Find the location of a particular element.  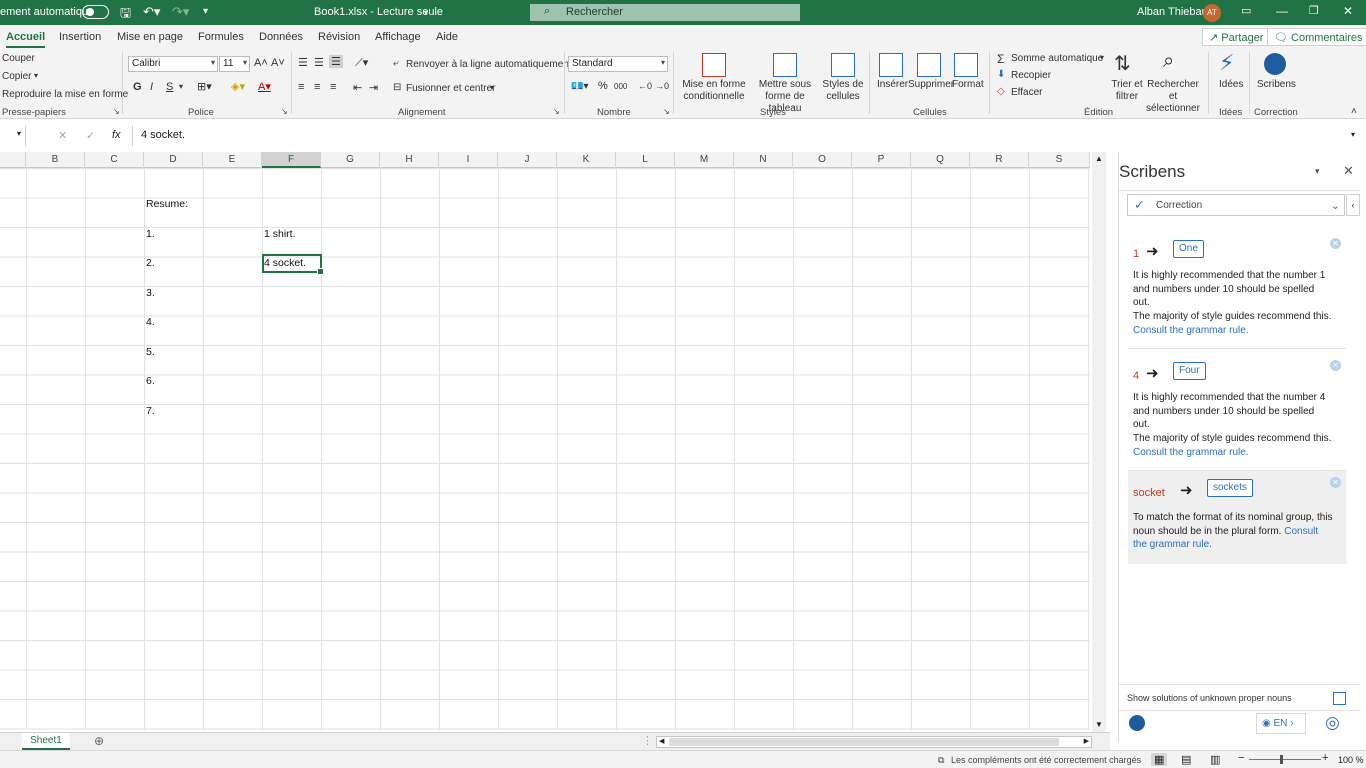

sort-filter-icon: ⇅ is located at coordinates (1122, 63).